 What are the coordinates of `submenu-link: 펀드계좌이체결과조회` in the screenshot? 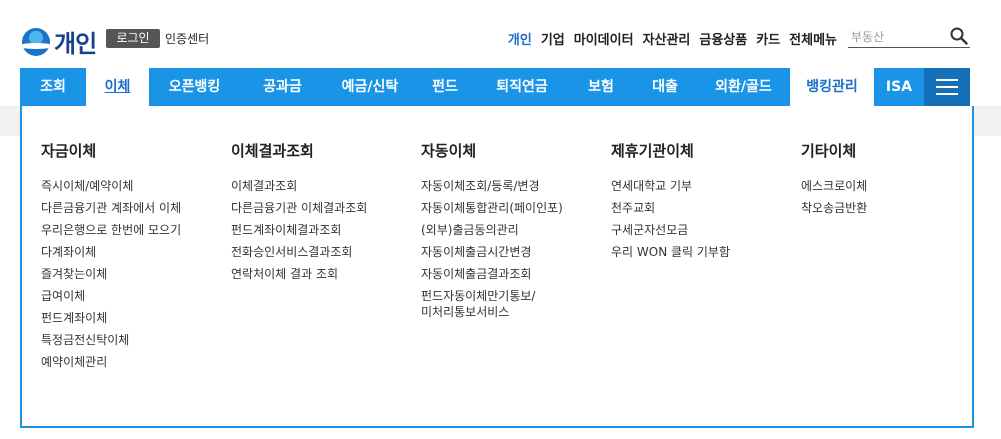 It's located at (299, 230).